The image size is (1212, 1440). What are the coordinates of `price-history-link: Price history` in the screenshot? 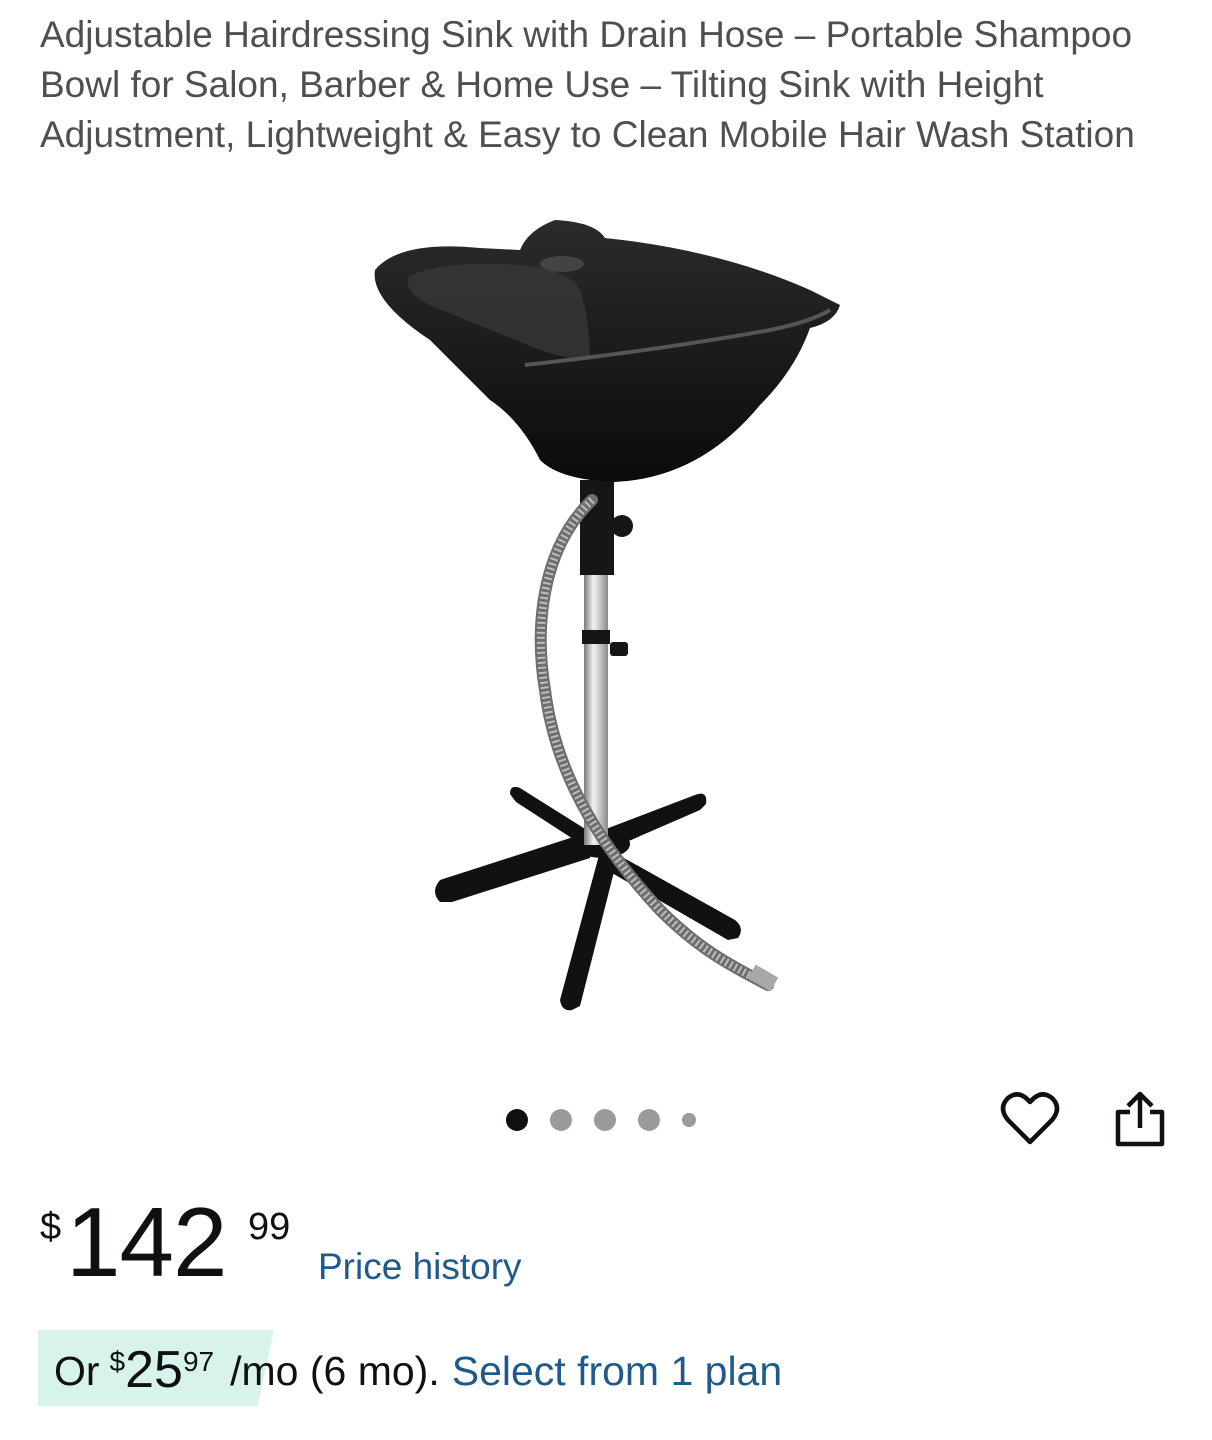 It's located at (420, 1267).